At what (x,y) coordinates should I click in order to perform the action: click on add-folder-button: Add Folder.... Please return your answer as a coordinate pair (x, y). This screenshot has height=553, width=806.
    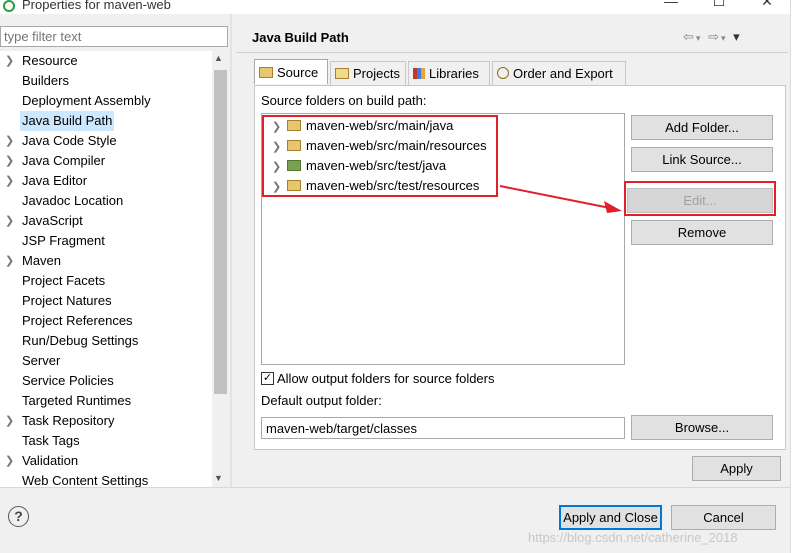
    Looking at the image, I should click on (702, 127).